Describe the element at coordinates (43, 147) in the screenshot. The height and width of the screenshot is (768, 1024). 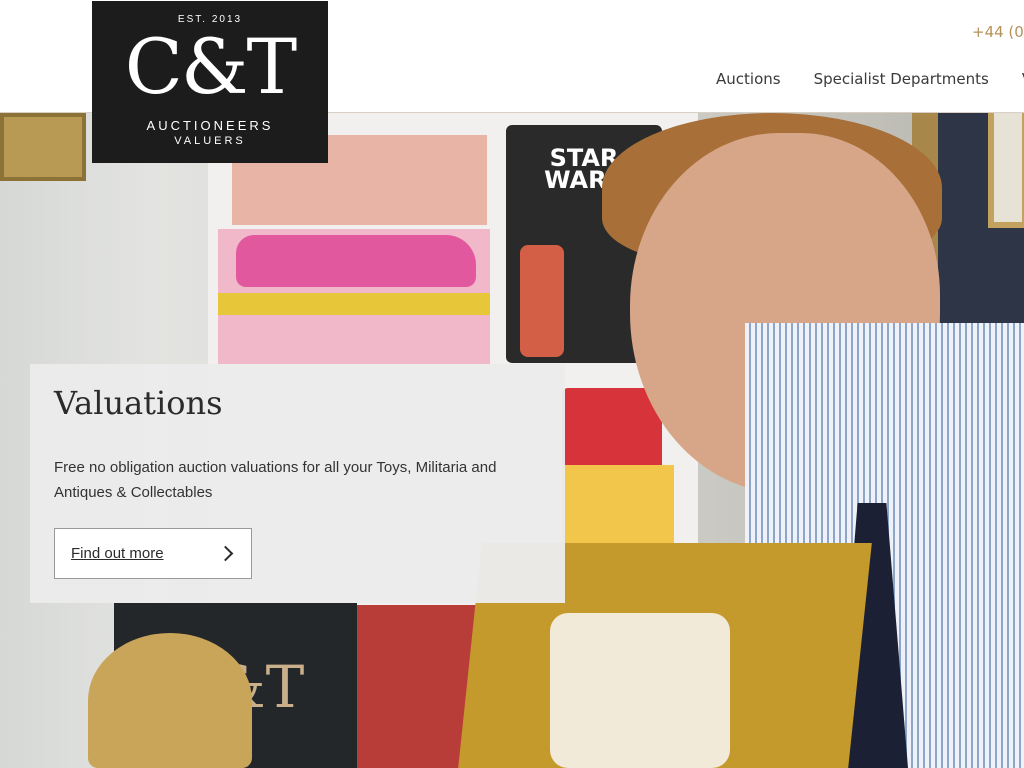
I see `picture-frame-left` at that location.